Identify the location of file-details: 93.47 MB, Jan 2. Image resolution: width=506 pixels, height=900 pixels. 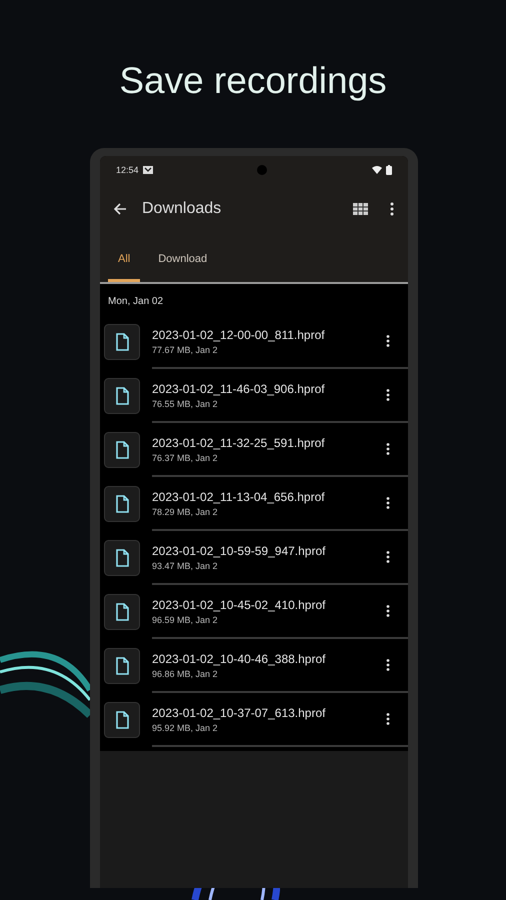
(185, 565).